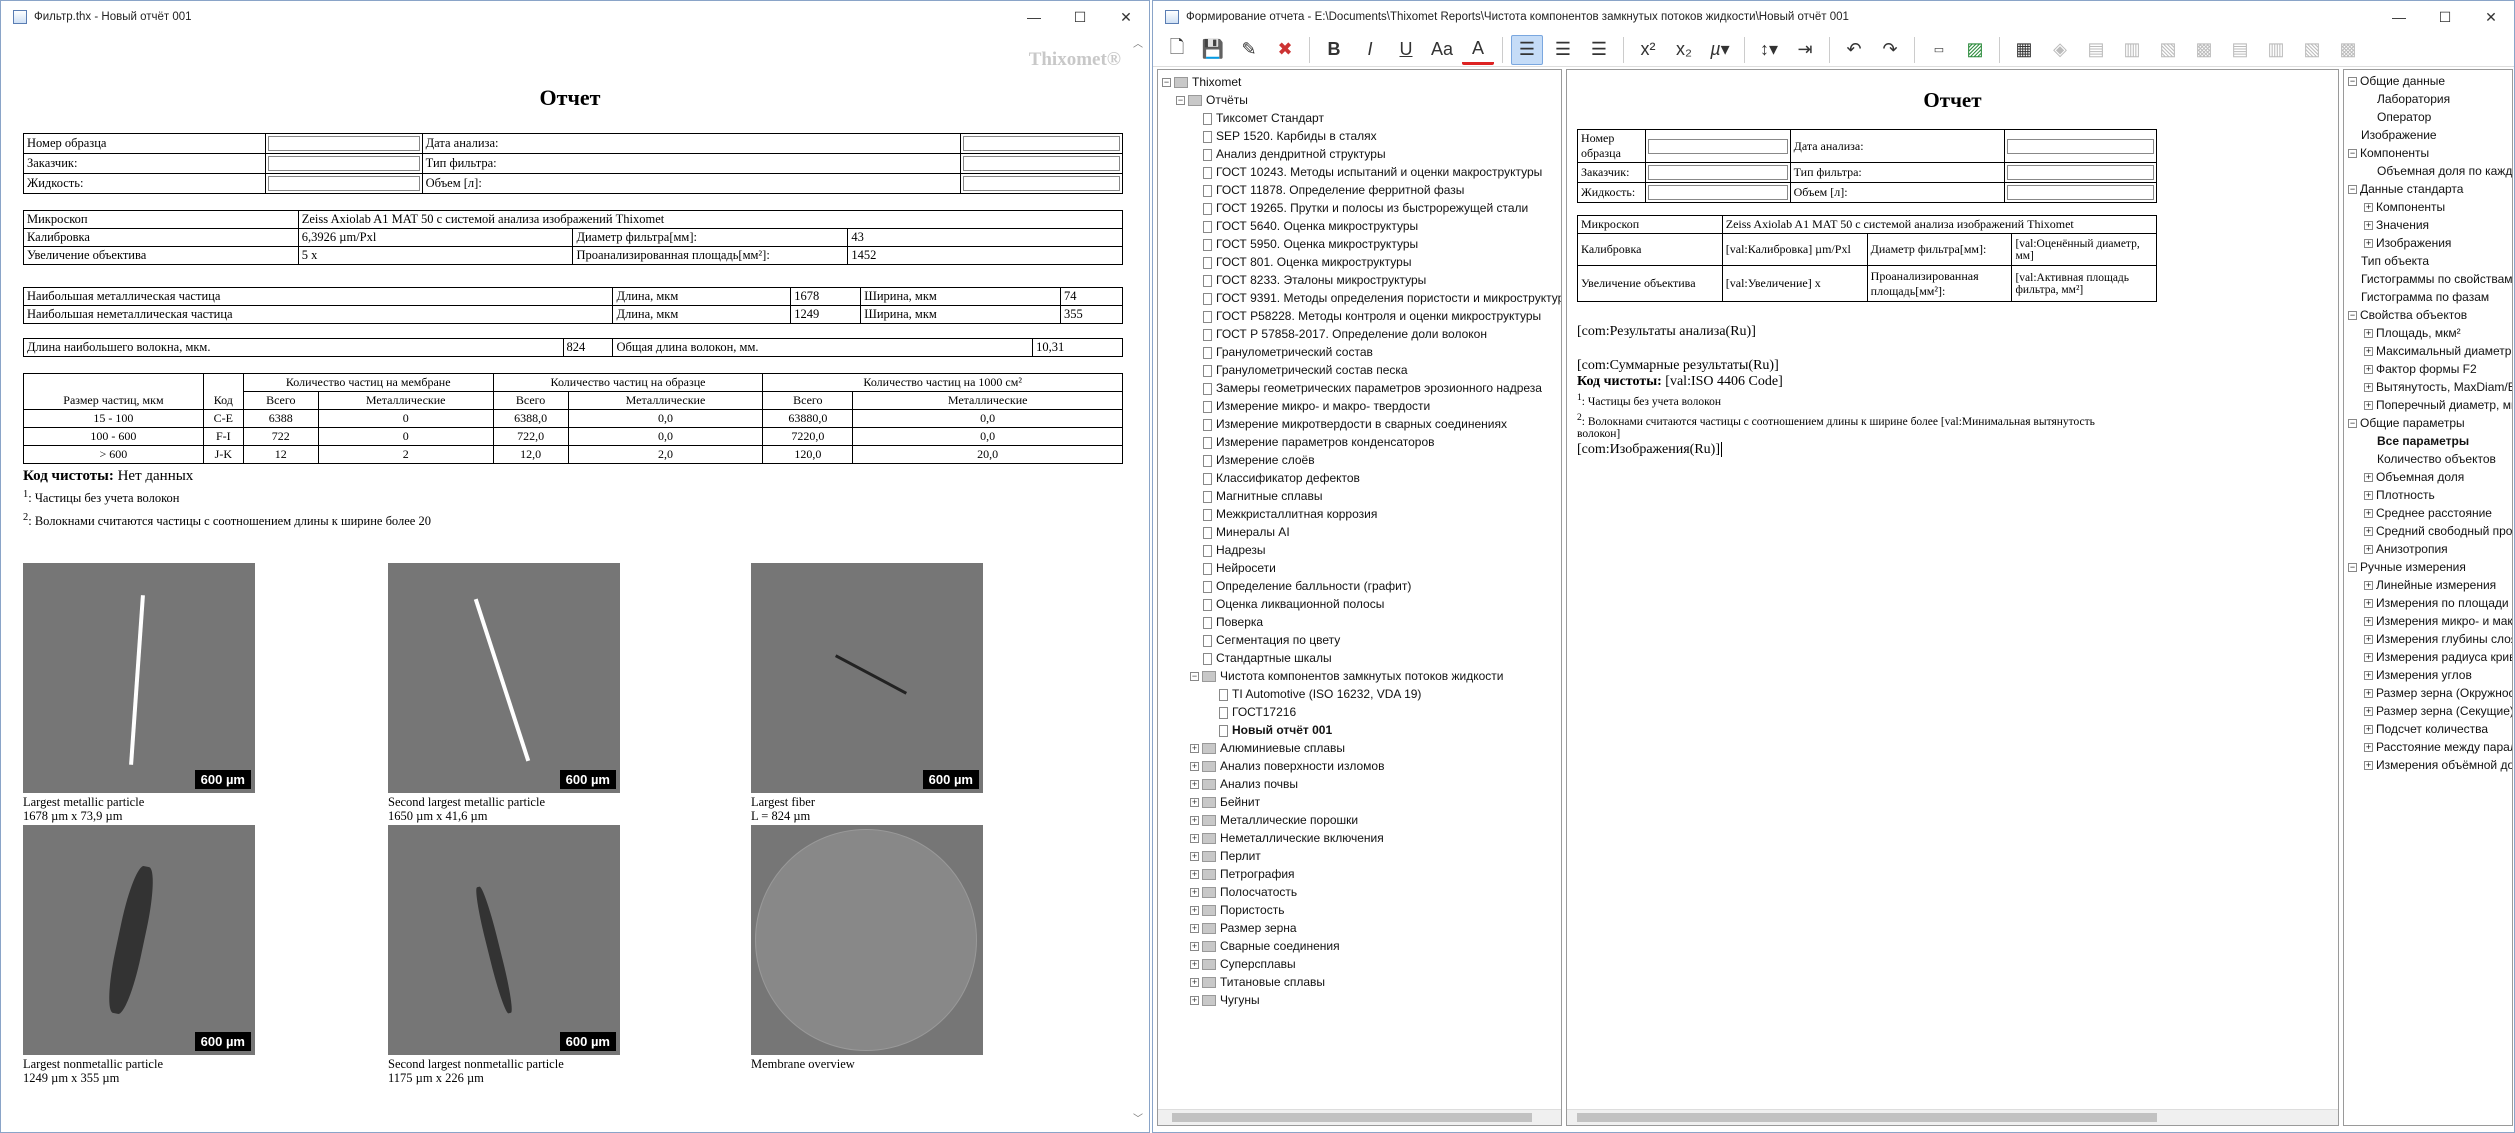 The image size is (2515, 1133). What do you see at coordinates (2429, 621) in the screenshot?
I see `property-item: +Измерения микро- и макро- твердости` at bounding box center [2429, 621].